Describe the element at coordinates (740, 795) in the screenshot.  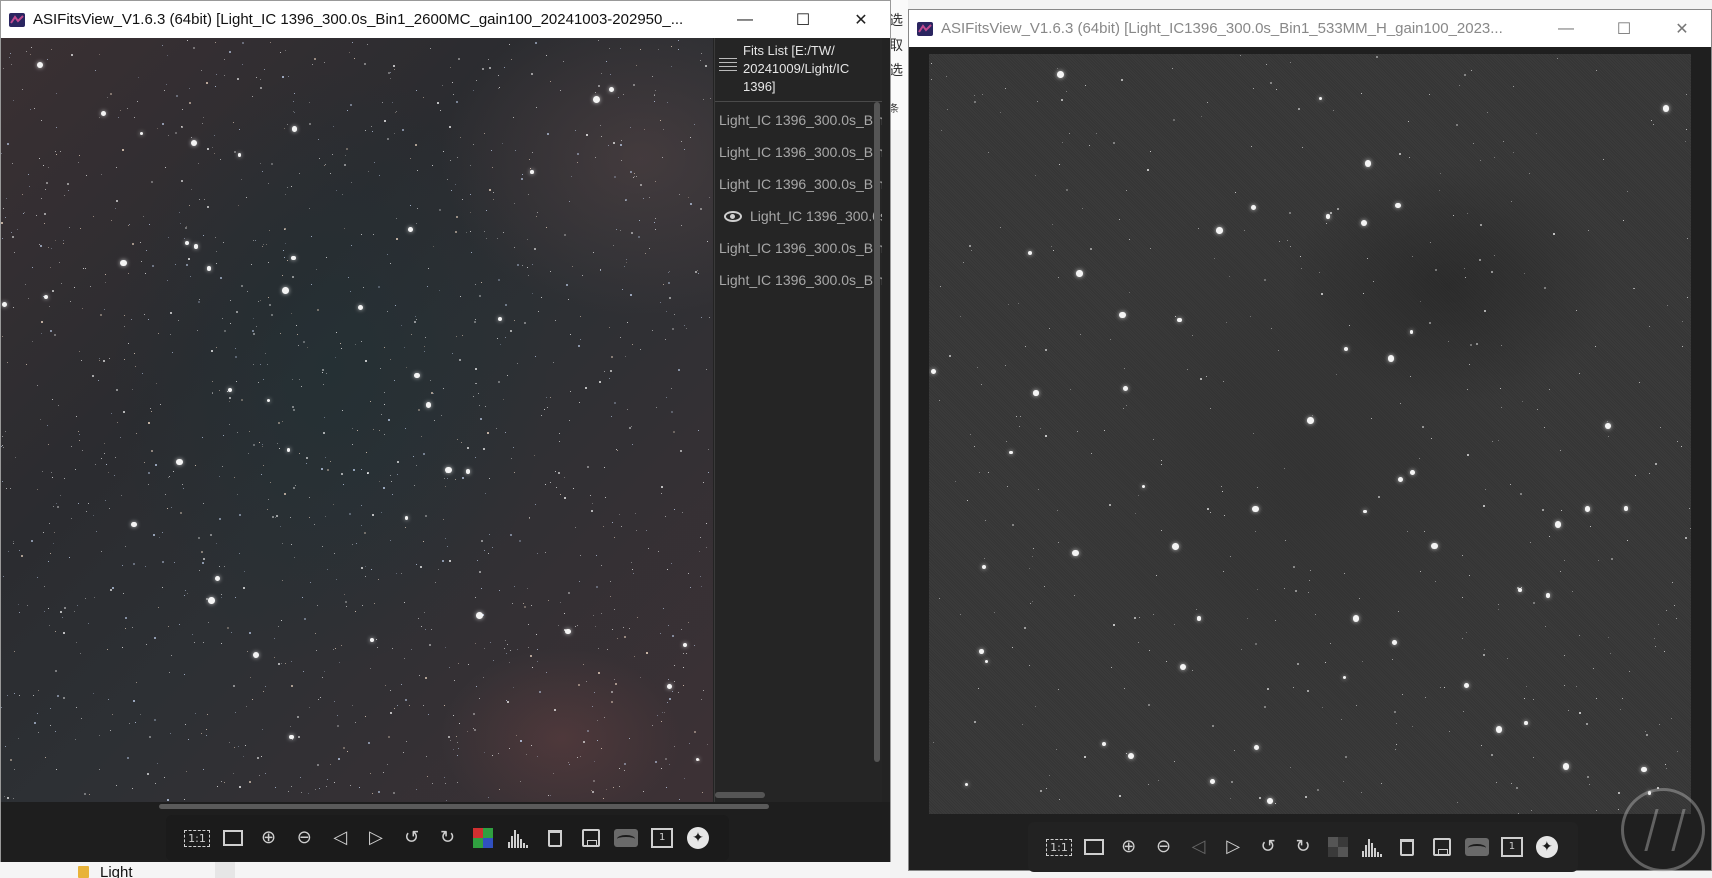
I see `fits-list-hscrollbar` at that location.